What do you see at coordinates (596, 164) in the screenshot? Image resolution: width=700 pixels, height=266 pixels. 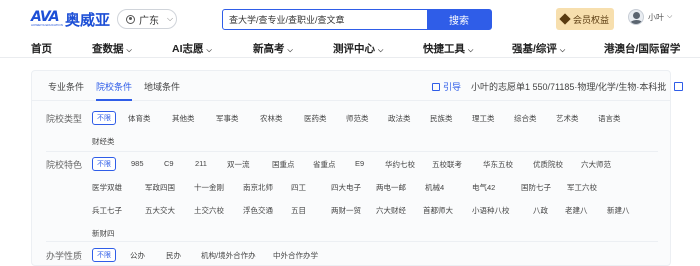 I see `school-feature-option: 六大师范` at bounding box center [596, 164].